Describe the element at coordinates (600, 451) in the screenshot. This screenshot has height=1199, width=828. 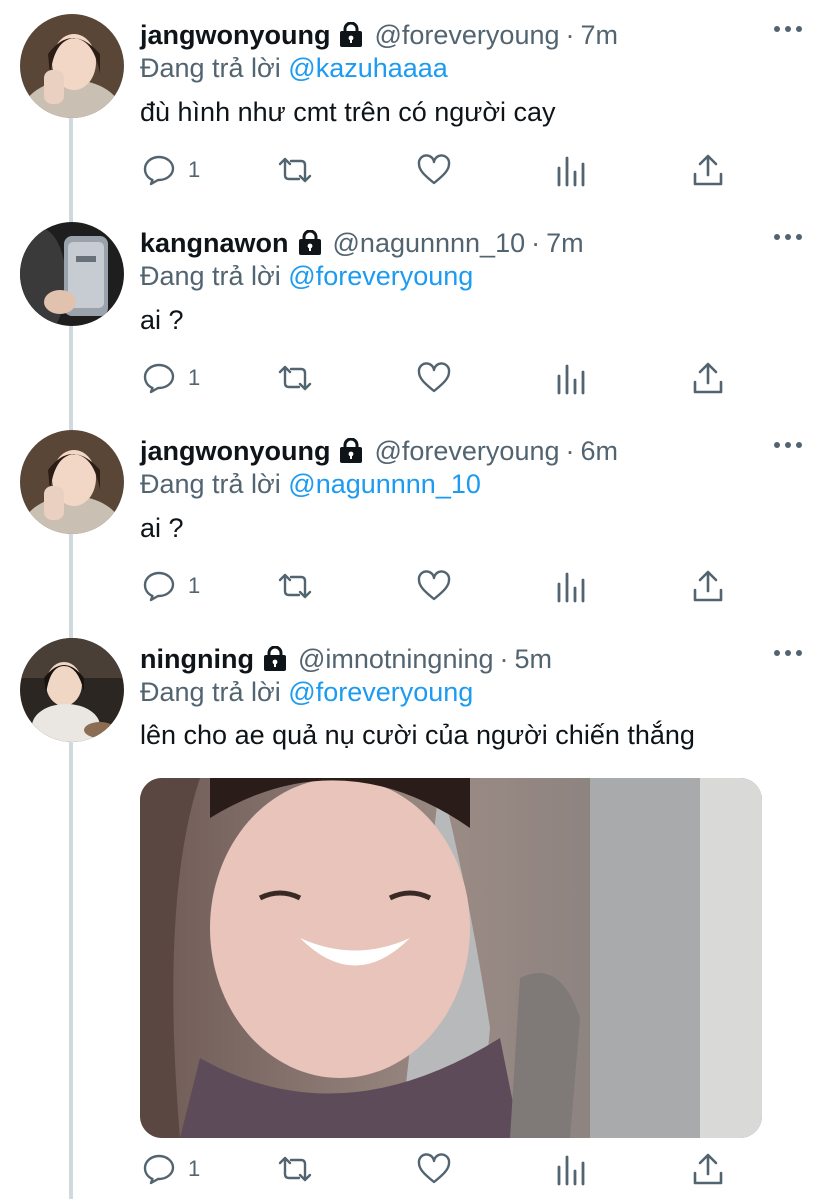
I see `timestamp: 6m` at that location.